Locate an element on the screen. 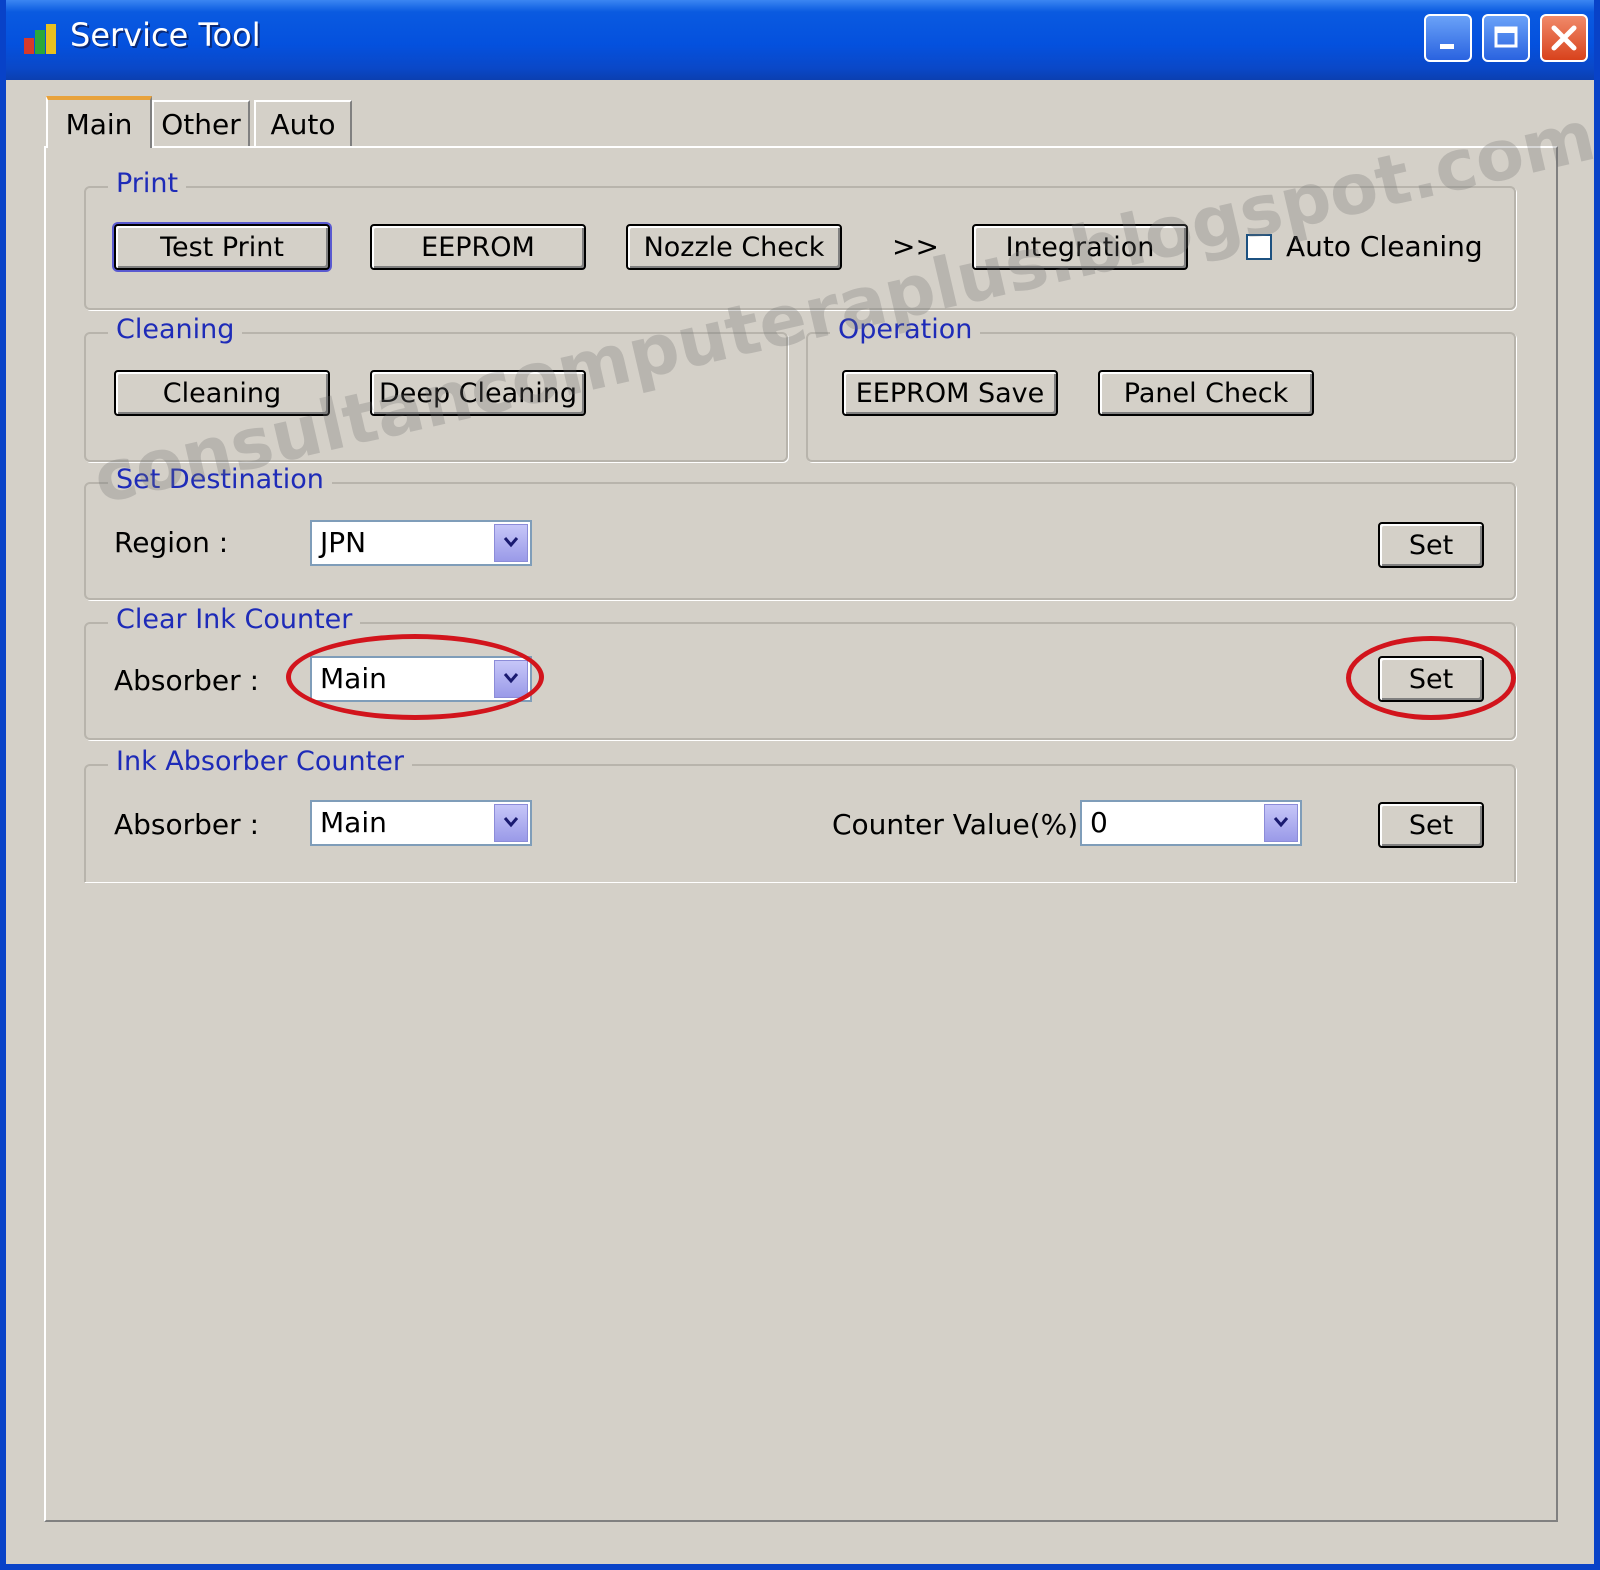  highlight-ellipse-set is located at coordinates (1431, 678).